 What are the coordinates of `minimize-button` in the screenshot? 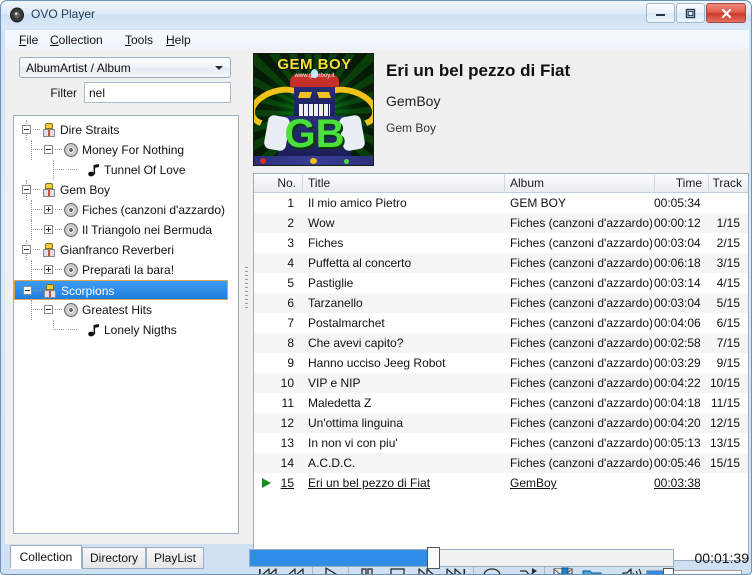 It's located at (660, 13).